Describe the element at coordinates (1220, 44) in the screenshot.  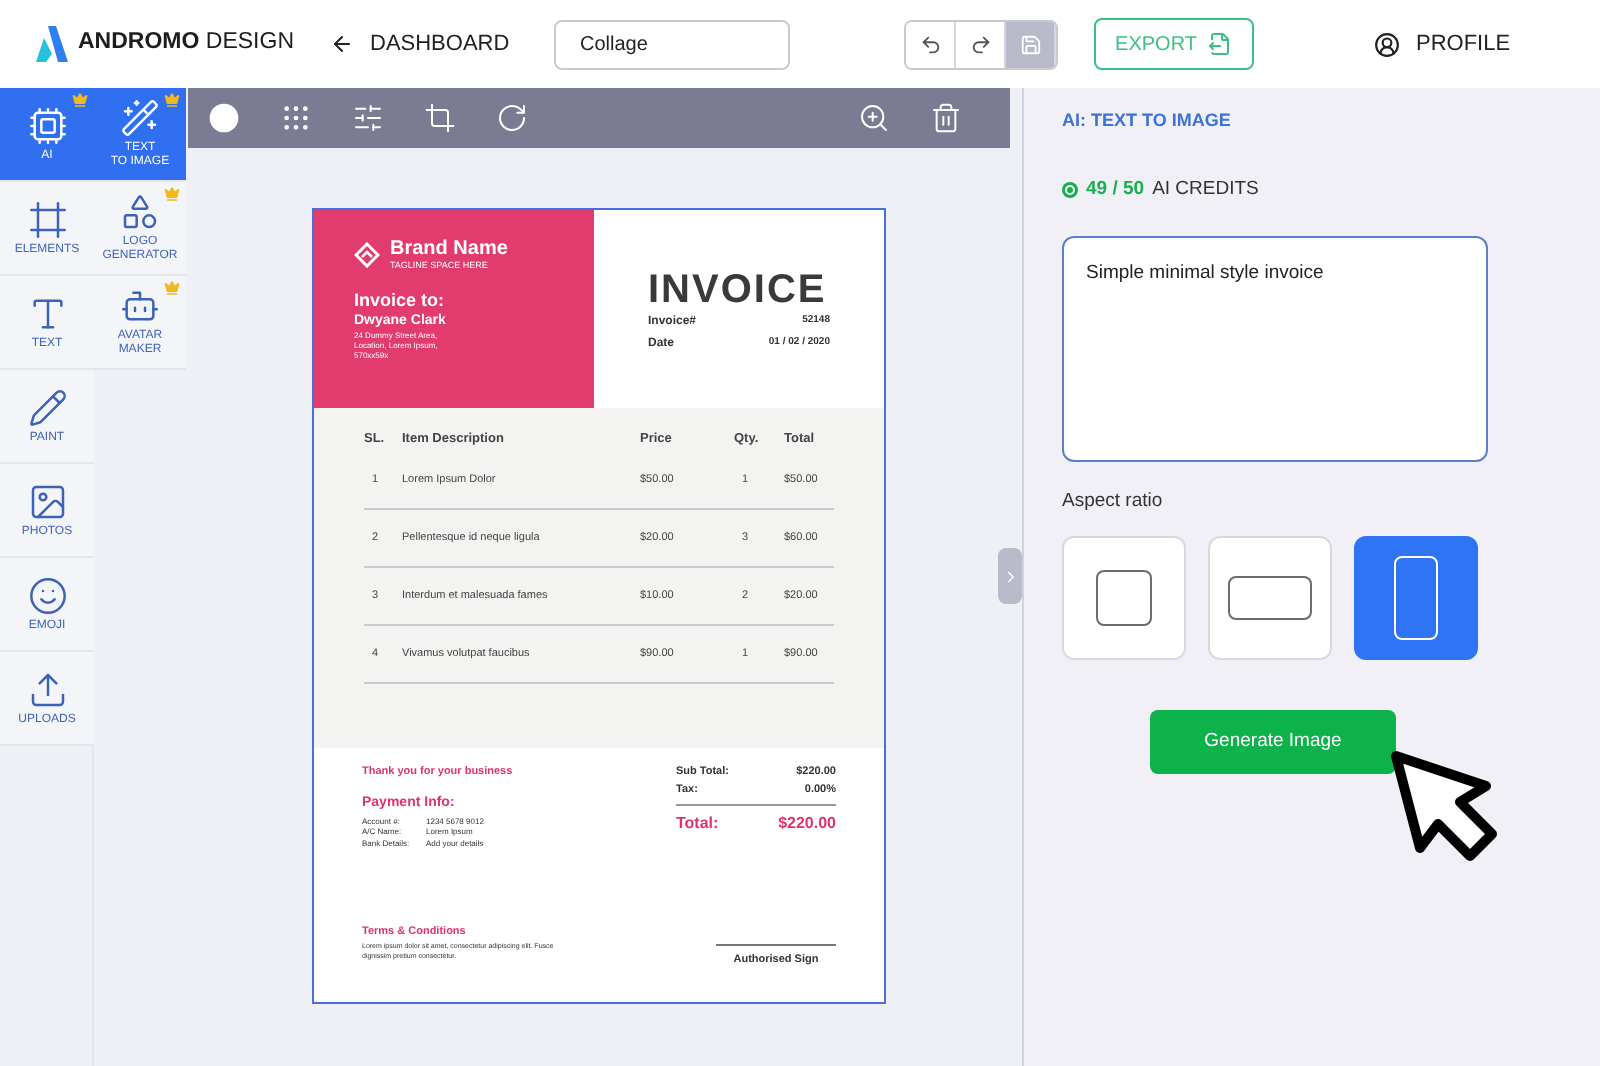
I see `export-icon` at that location.